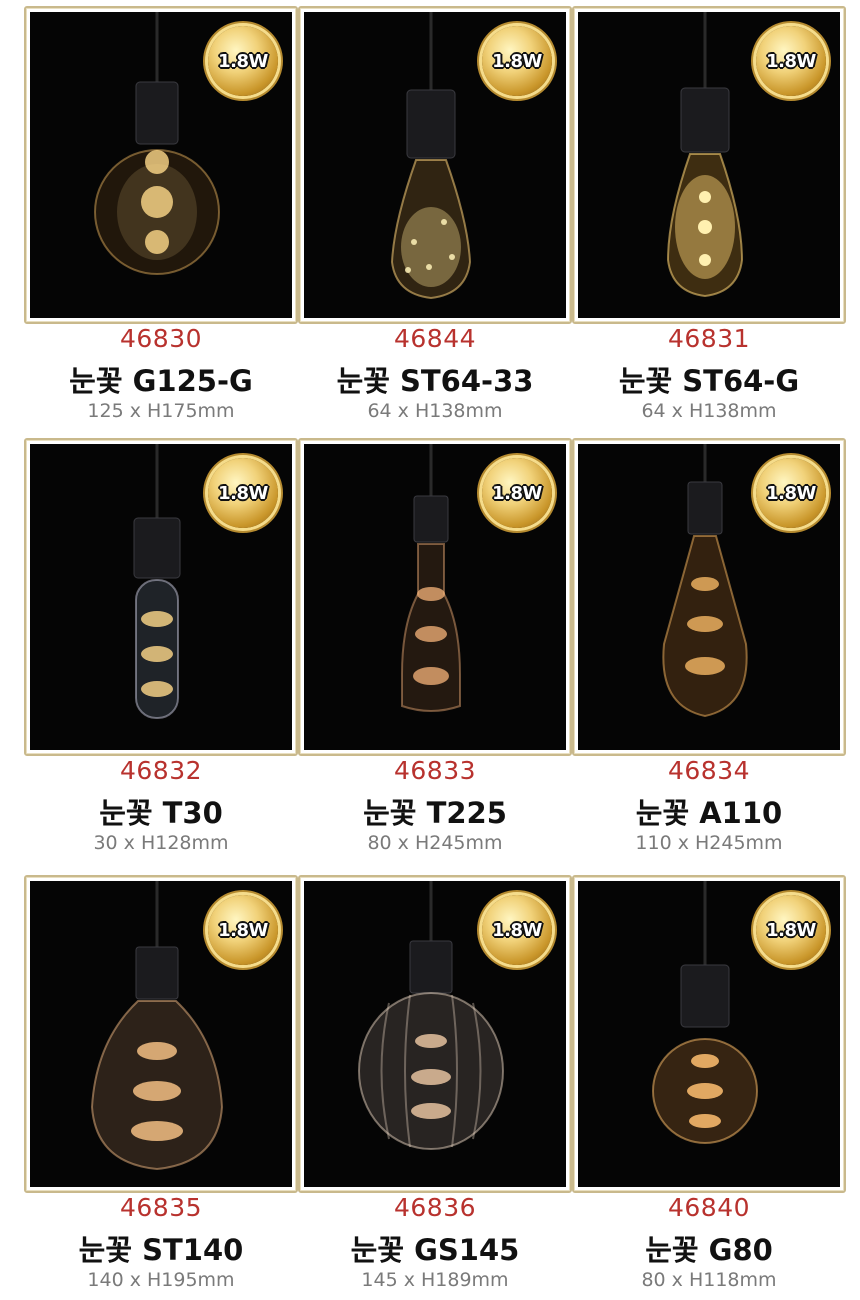 The height and width of the screenshot is (1300, 860). What do you see at coordinates (435, 1280) in the screenshot?
I see `product-size: 145 x H189mm` at bounding box center [435, 1280].